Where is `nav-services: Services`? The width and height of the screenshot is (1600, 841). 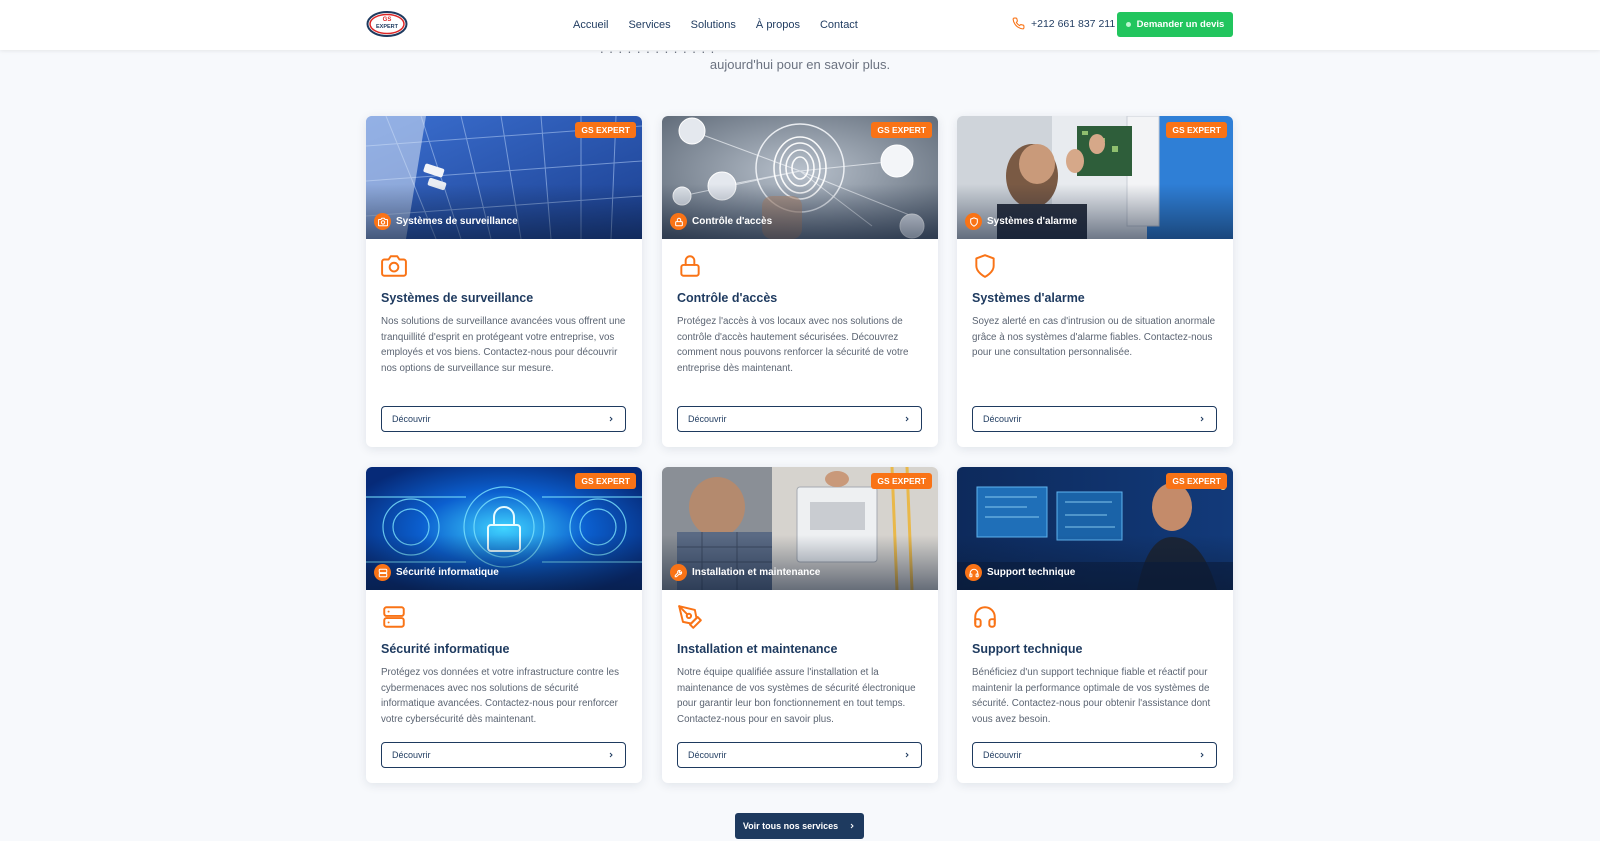 nav-services: Services is located at coordinates (649, 25).